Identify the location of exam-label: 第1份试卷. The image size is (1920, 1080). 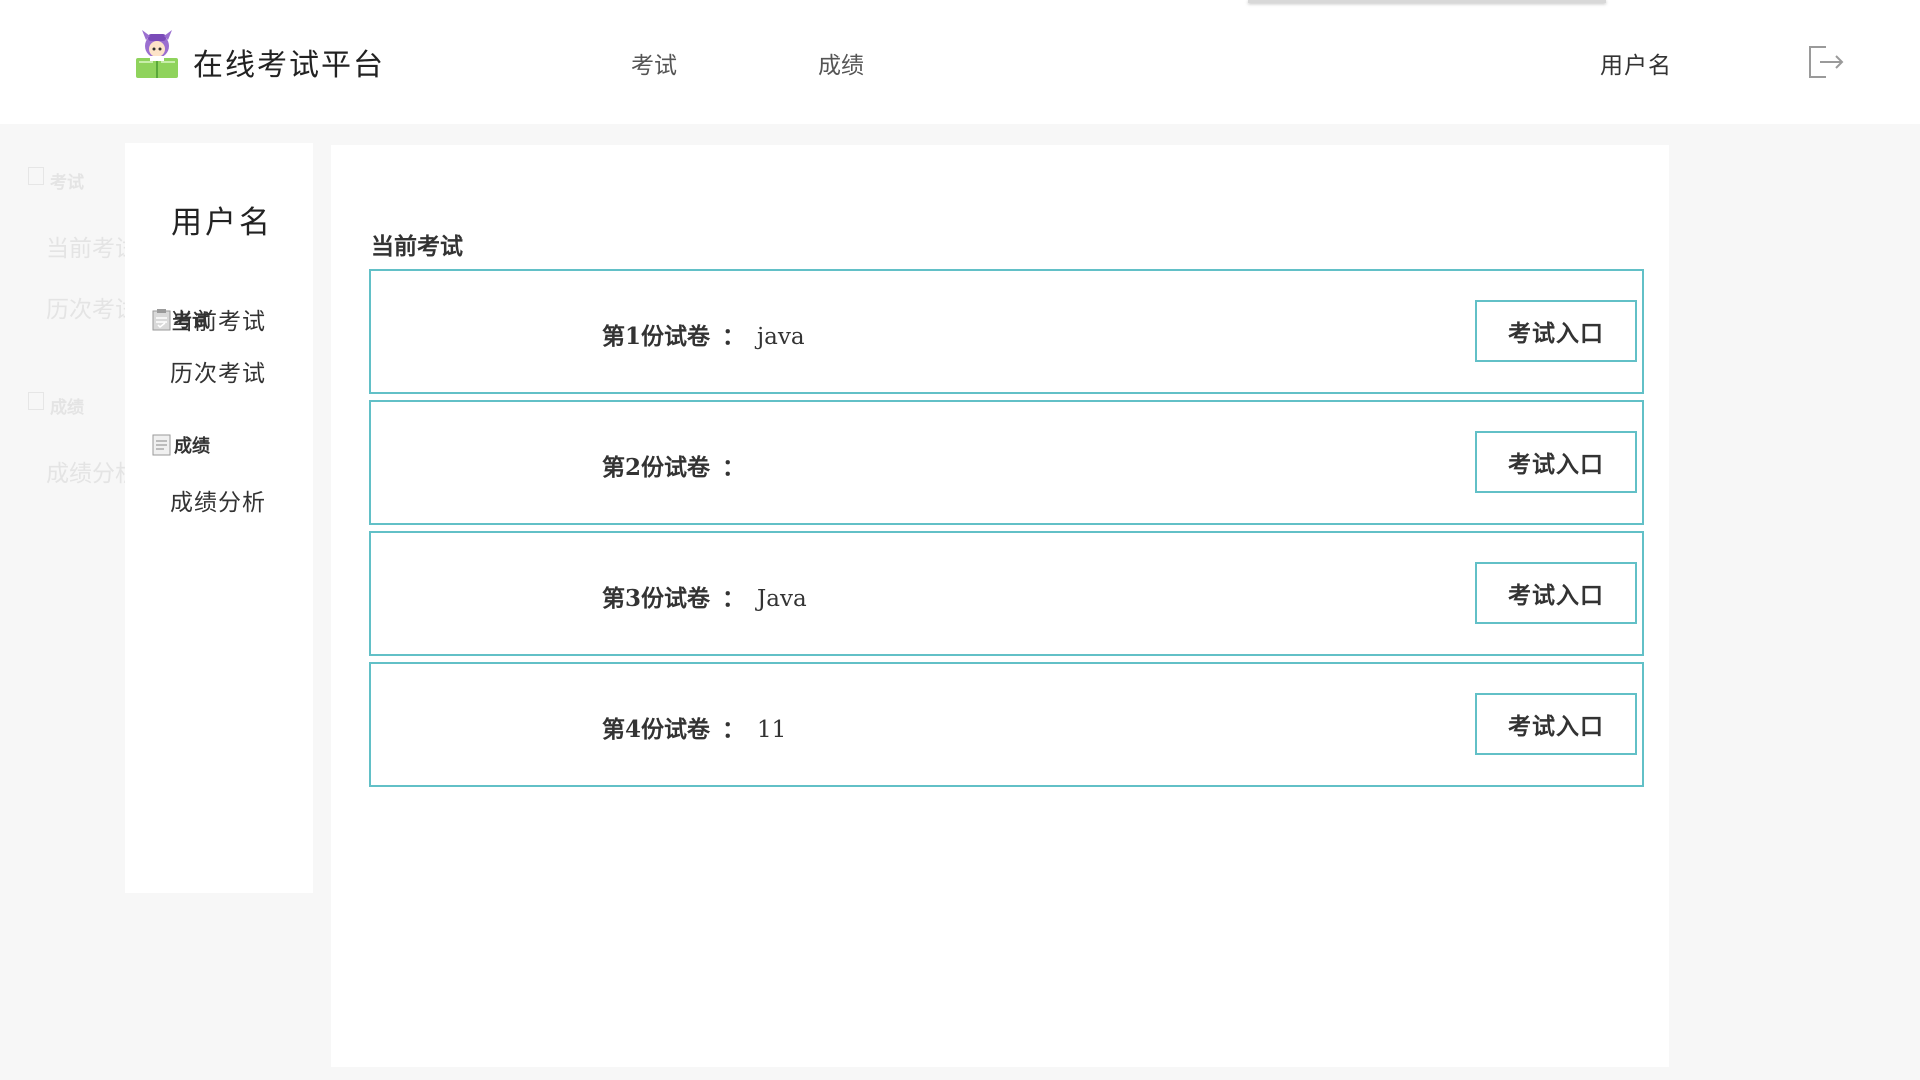
(656, 336).